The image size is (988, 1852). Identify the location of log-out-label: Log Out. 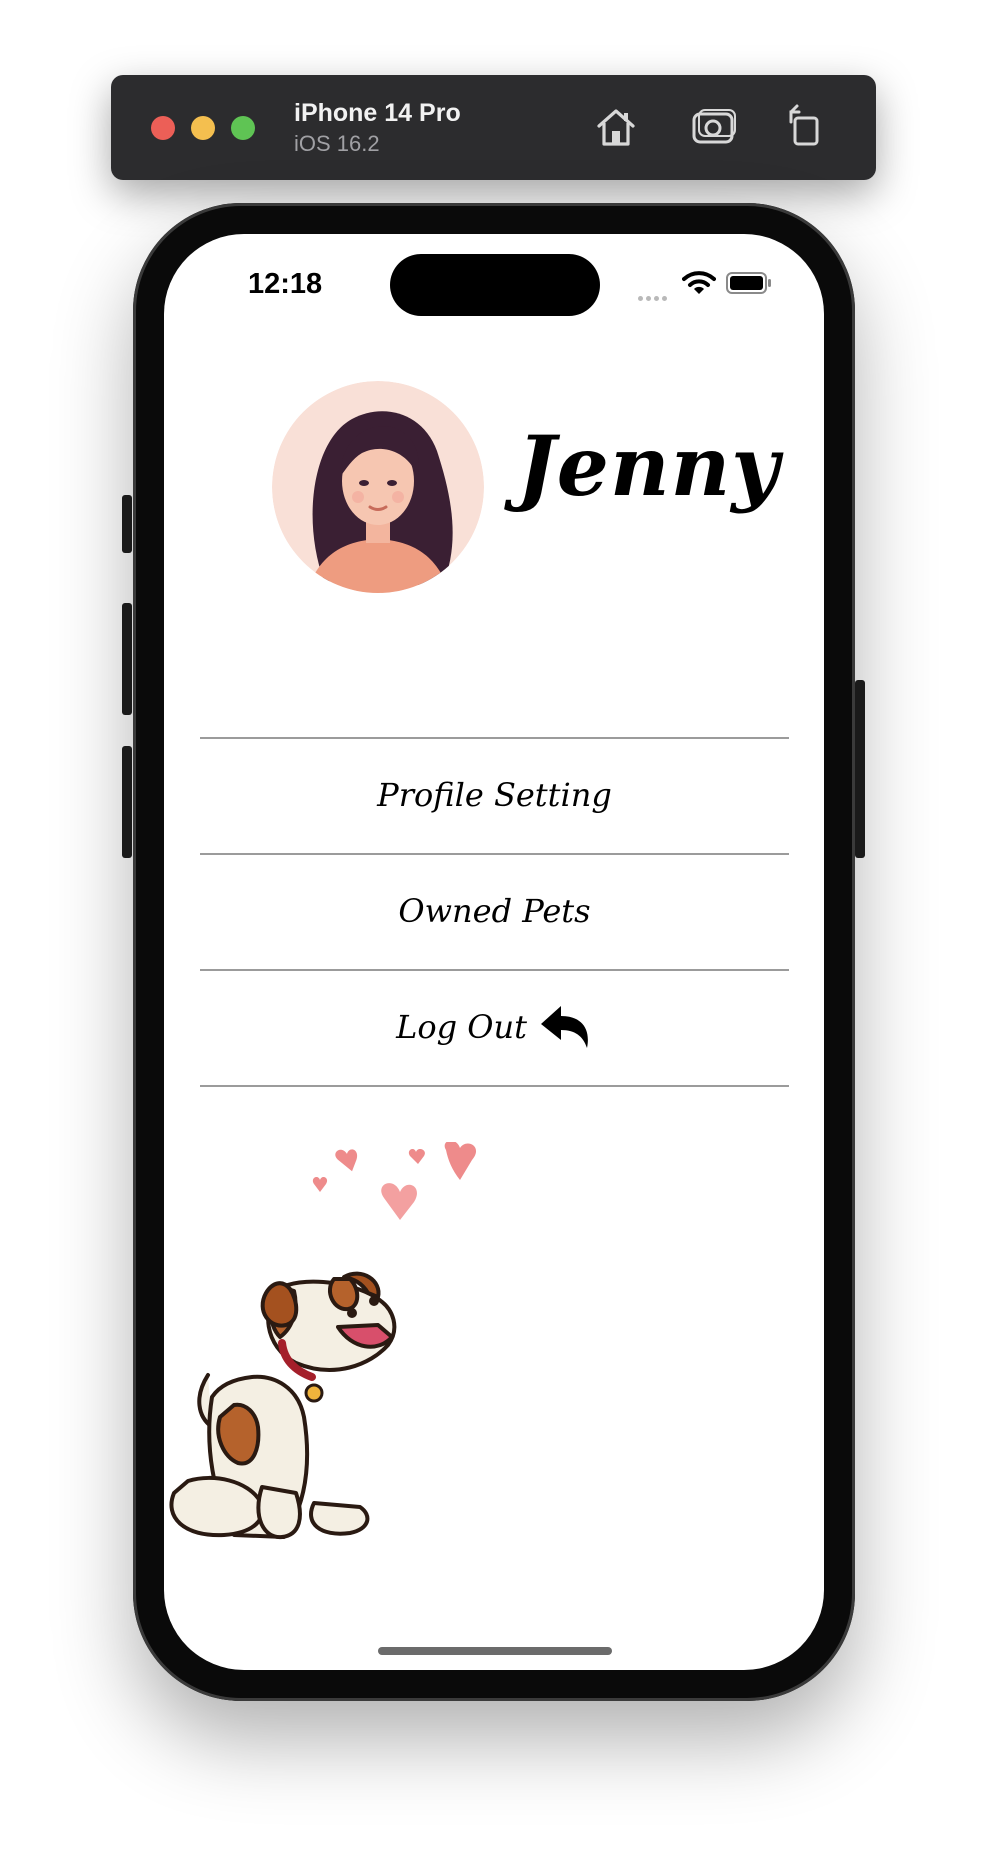
(461, 1027).